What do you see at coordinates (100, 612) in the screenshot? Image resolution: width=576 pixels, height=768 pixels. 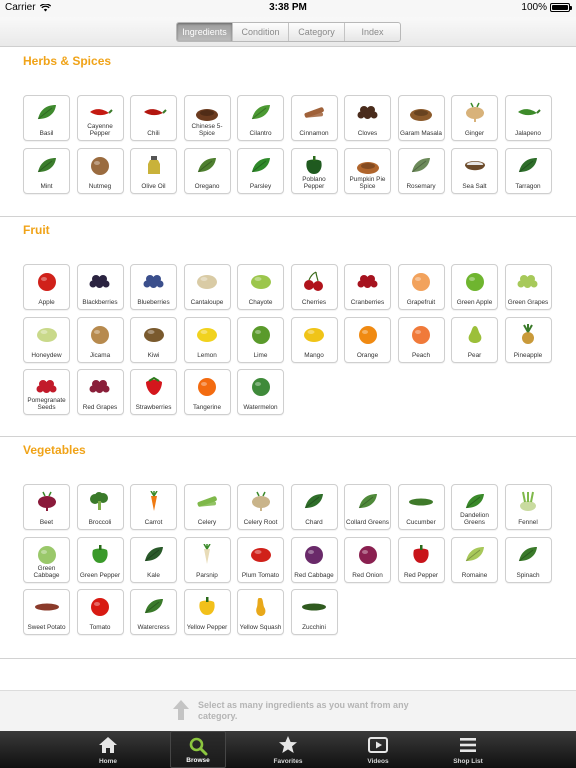 I see `ingredient-tile-tomato: Tomato` at bounding box center [100, 612].